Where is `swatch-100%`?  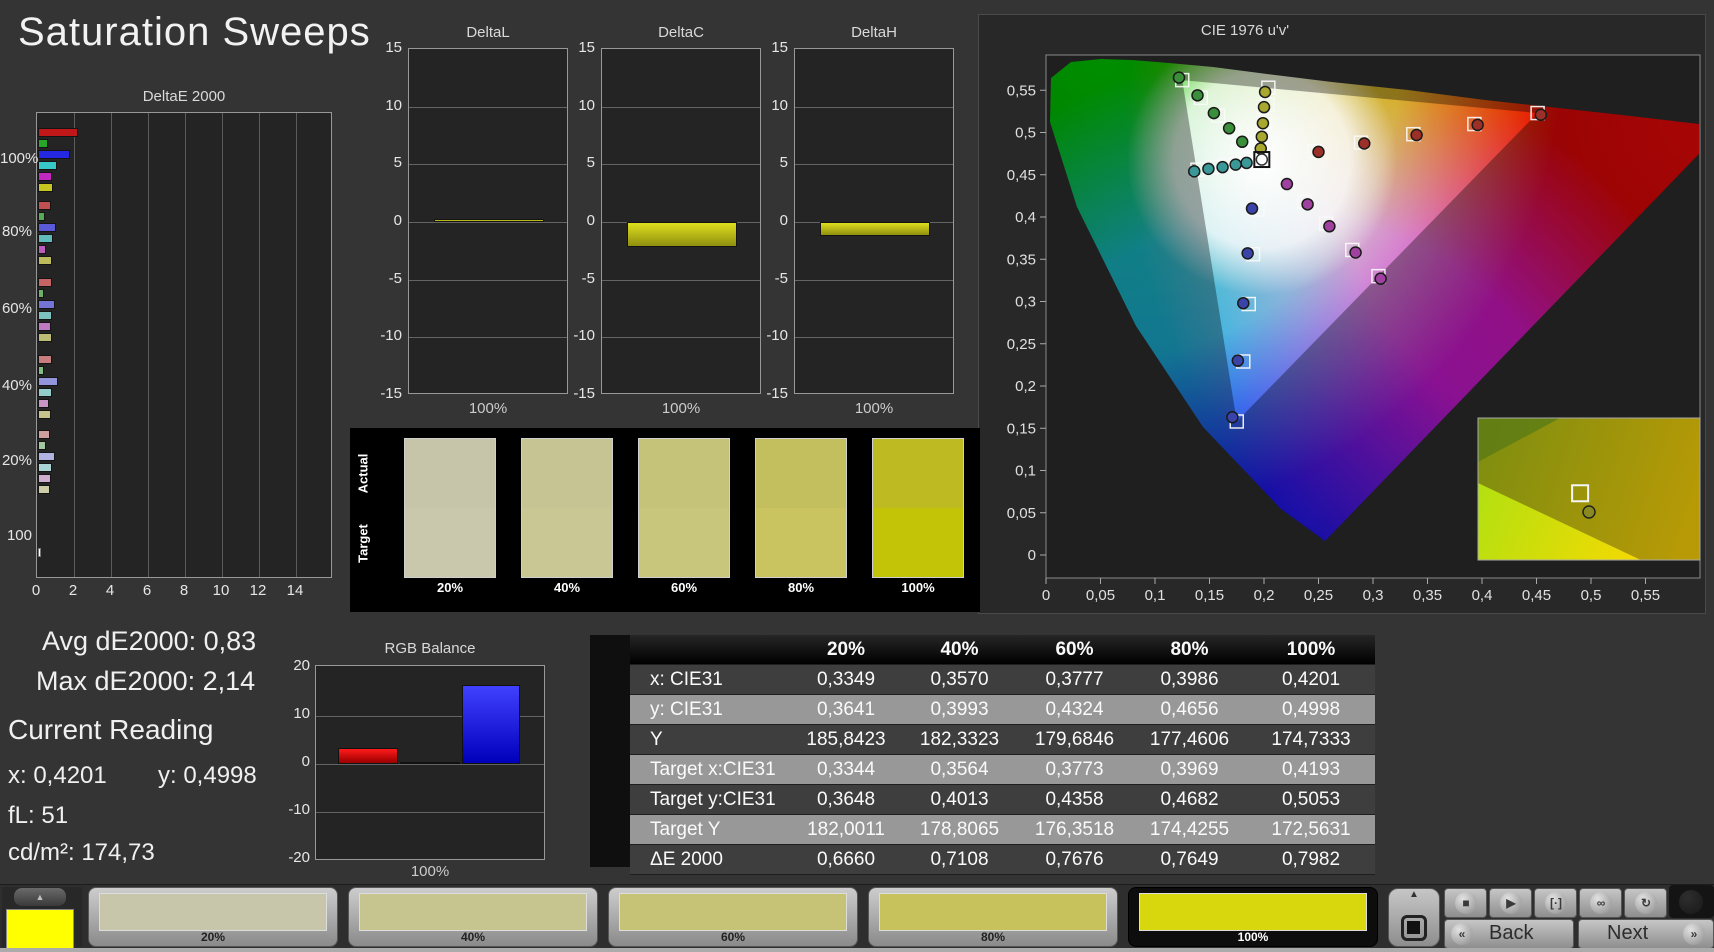 swatch-100% is located at coordinates (918, 508).